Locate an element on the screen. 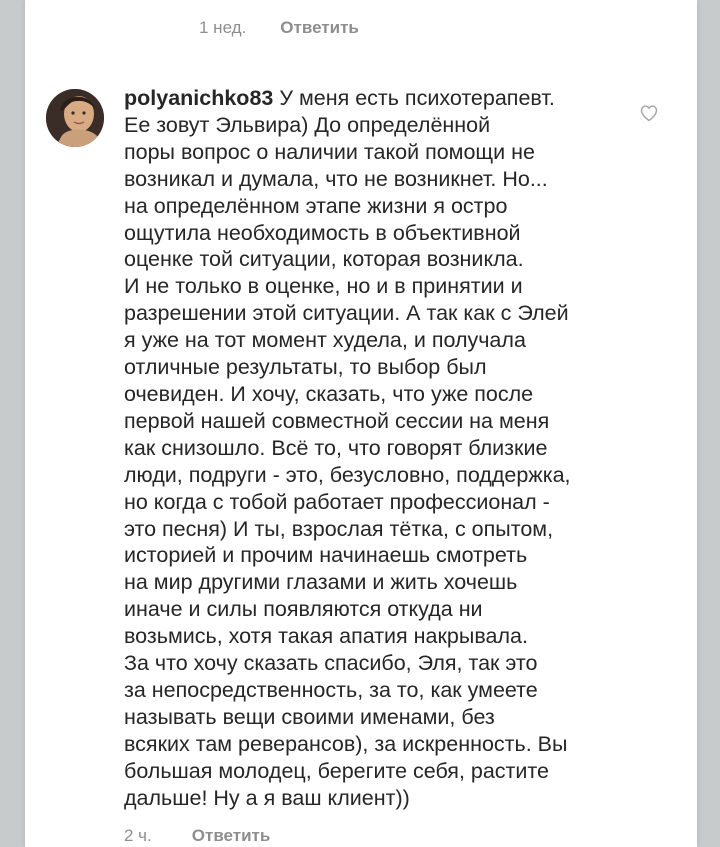 The width and height of the screenshot is (720, 847). comment-meta: 2 ч. Ответить is located at coordinates (197, 836).